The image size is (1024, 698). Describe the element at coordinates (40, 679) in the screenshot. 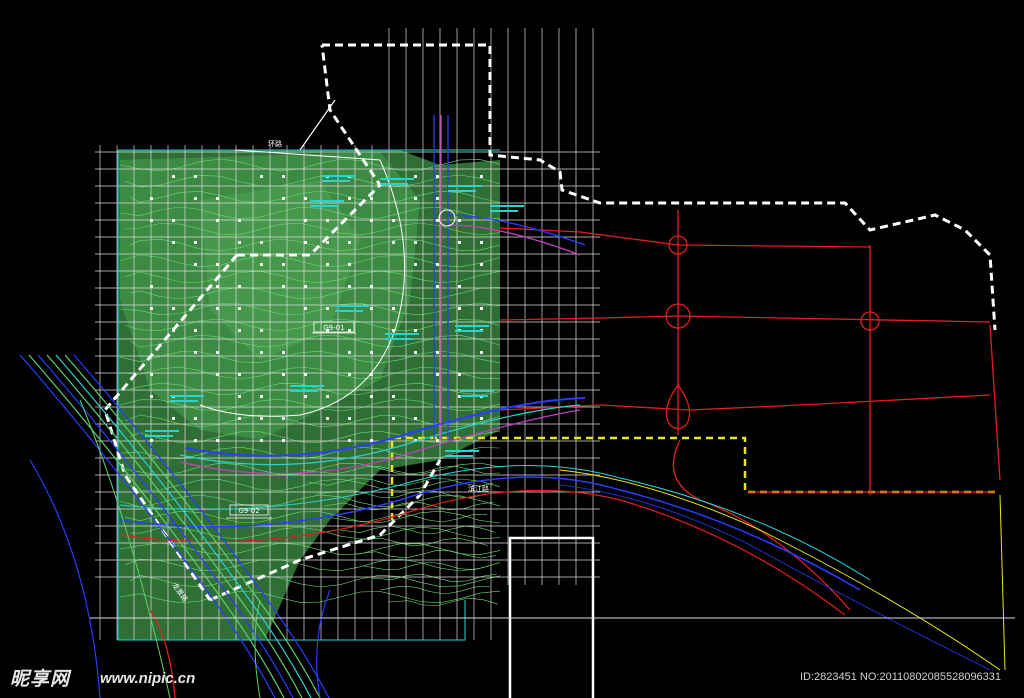

I see `watermark-logo: 昵享网` at that location.